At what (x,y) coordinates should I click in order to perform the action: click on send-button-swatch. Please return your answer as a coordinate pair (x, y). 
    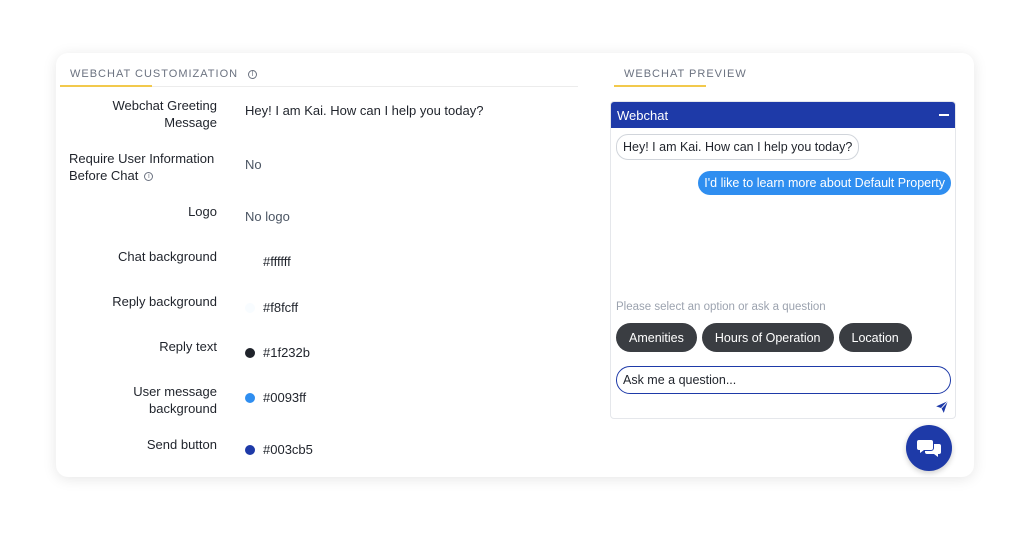
    Looking at the image, I should click on (250, 449).